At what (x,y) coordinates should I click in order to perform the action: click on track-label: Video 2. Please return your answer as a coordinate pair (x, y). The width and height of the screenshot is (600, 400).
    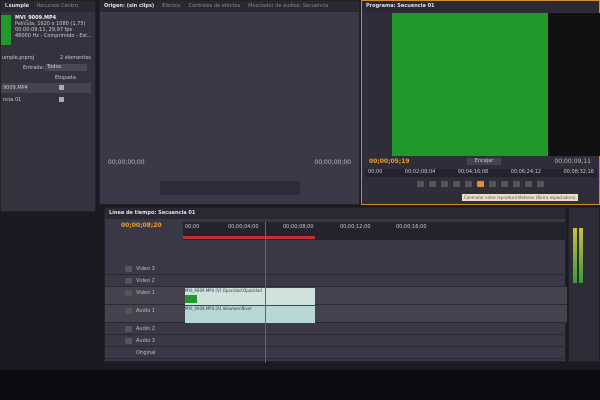
    Looking at the image, I should click on (145, 281).